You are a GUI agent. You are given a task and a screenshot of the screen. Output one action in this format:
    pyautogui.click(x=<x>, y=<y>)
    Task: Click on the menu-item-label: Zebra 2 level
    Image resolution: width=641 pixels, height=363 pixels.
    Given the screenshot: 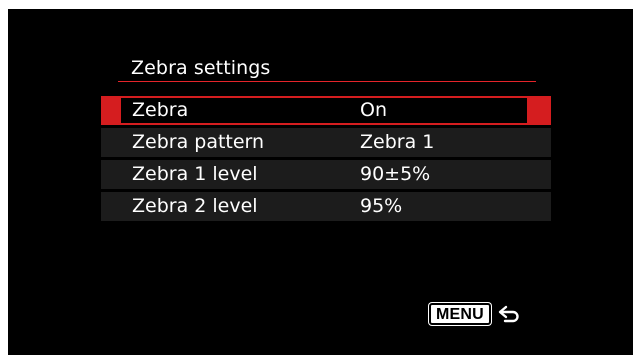 What is the action you would take?
    pyautogui.click(x=195, y=206)
    